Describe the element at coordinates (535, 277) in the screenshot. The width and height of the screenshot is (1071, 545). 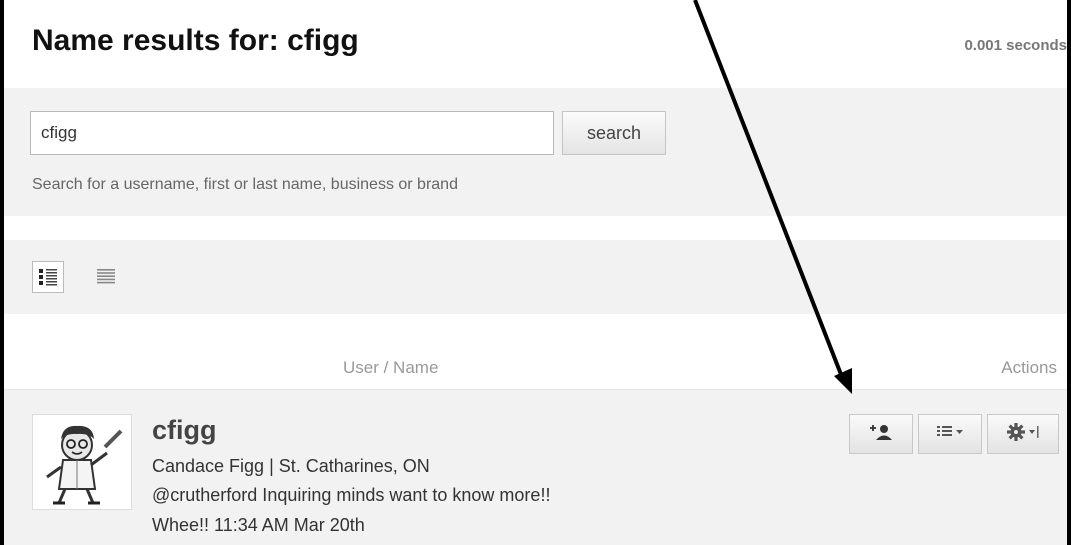
I see `view-toggle-bar` at that location.